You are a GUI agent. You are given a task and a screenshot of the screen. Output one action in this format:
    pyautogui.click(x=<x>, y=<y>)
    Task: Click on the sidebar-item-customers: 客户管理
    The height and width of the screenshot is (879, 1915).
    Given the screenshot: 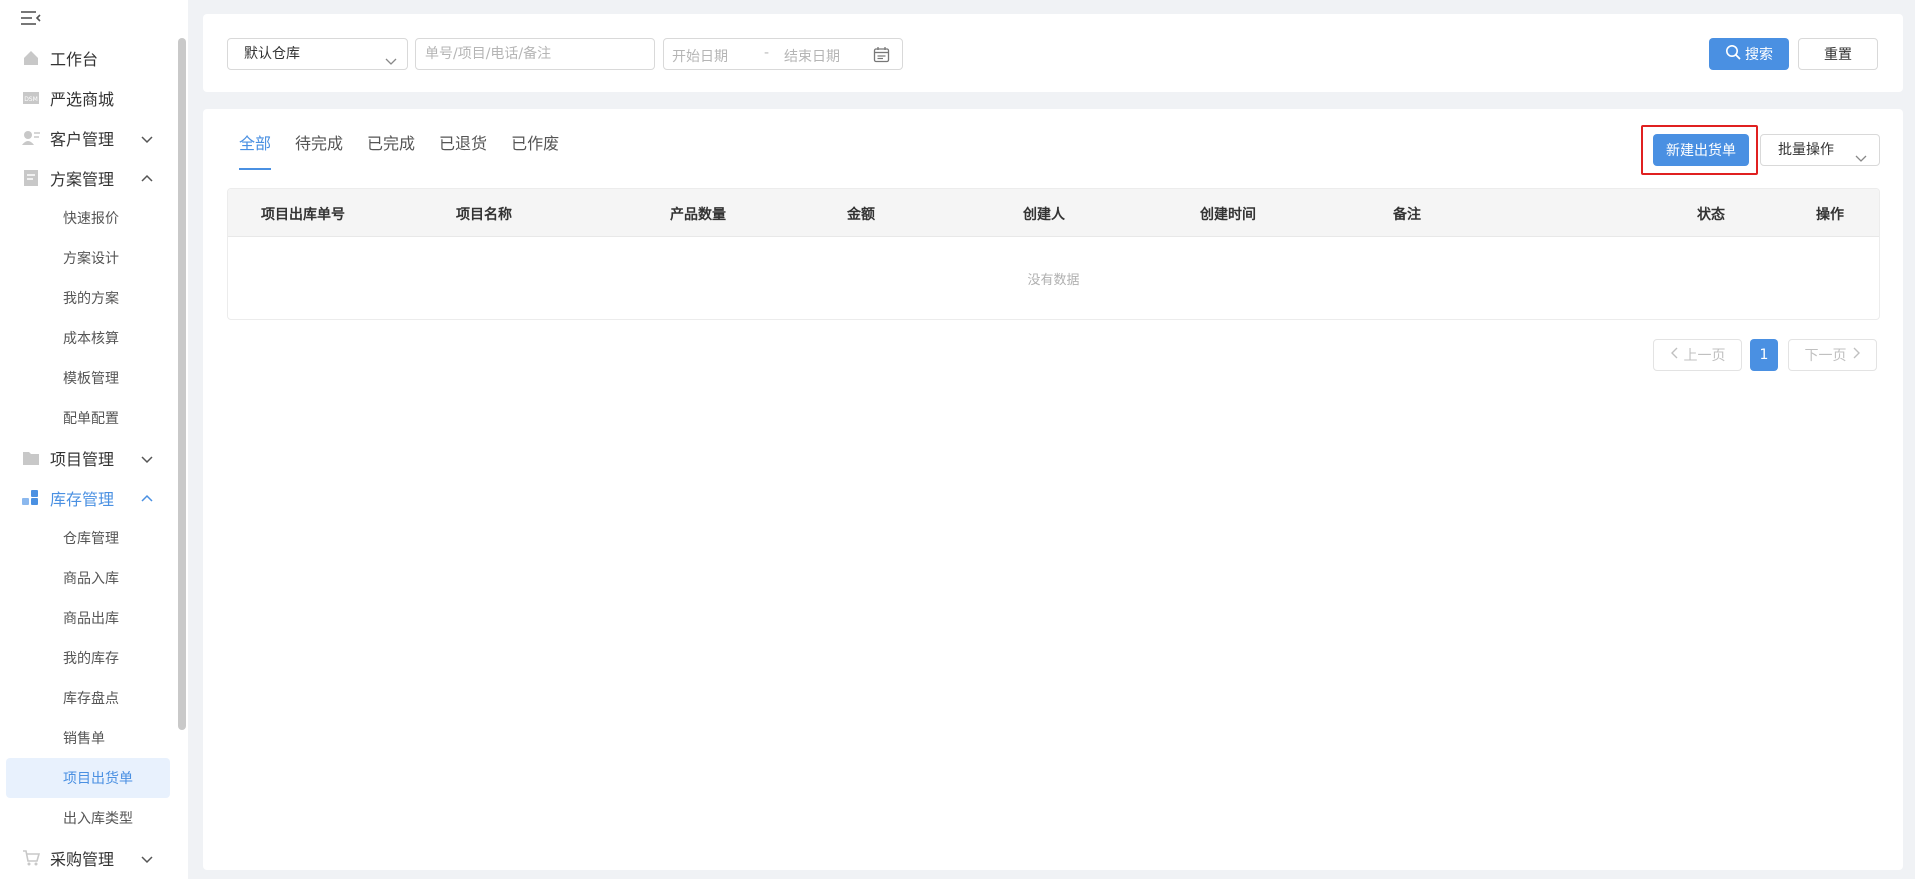 What is the action you would take?
    pyautogui.click(x=89, y=138)
    